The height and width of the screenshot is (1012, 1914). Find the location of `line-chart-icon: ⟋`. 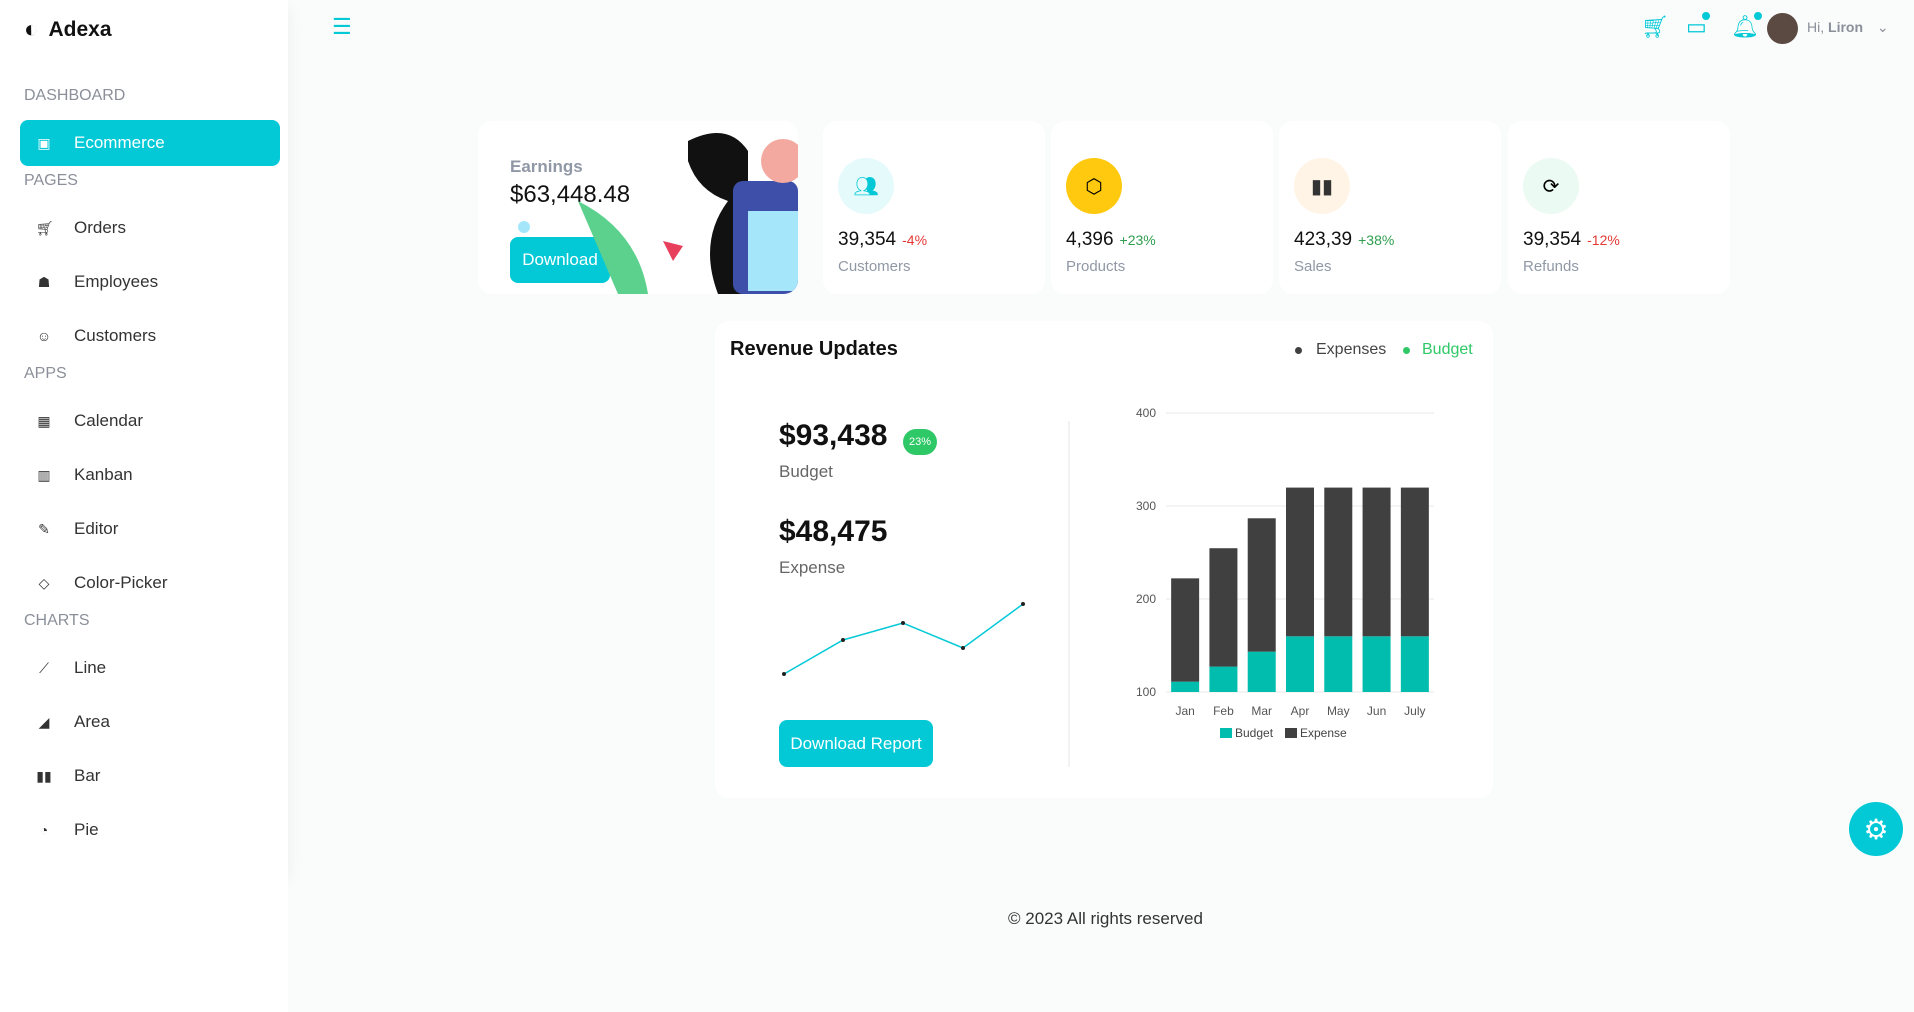

line-chart-icon: ⟋ is located at coordinates (44, 667).